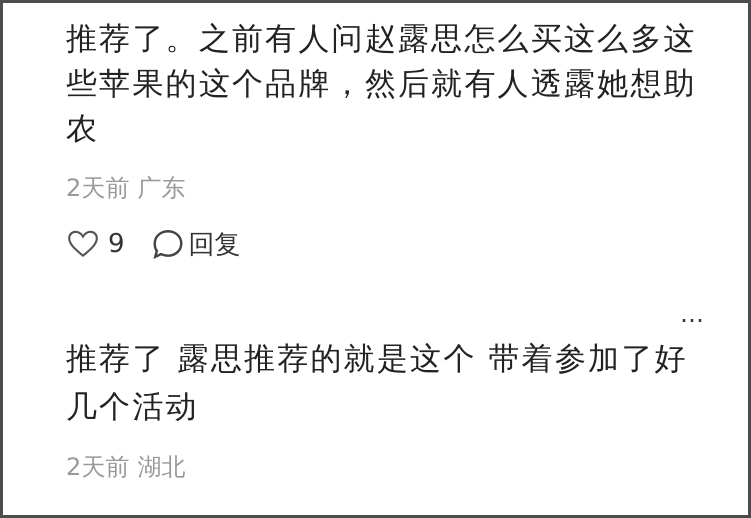  What do you see at coordinates (167, 244) in the screenshot?
I see `comment-bubble-icon` at bounding box center [167, 244].